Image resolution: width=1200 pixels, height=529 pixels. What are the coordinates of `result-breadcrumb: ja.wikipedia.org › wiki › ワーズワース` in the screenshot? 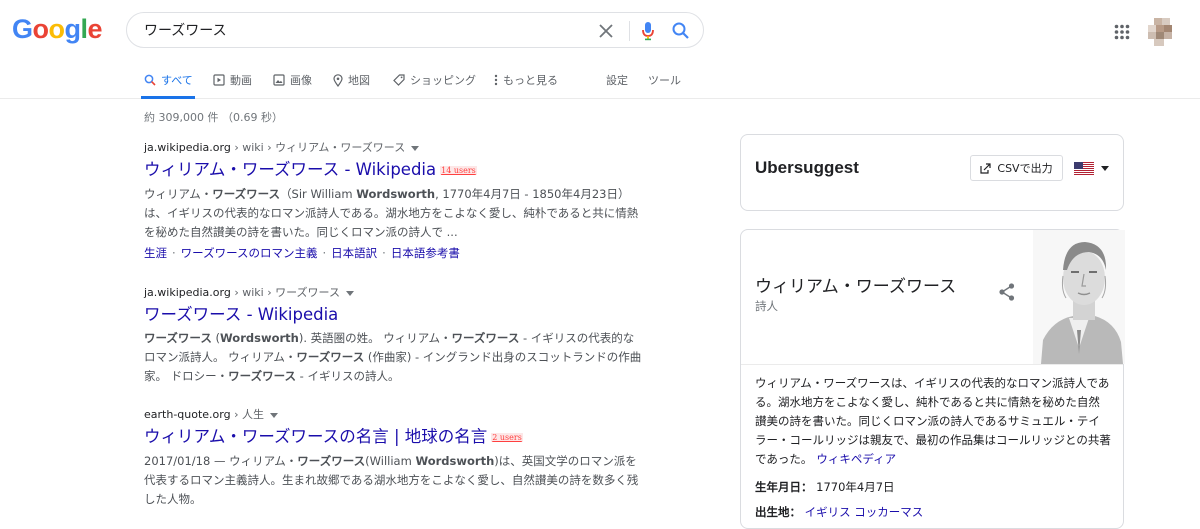 It's located at (394, 293).